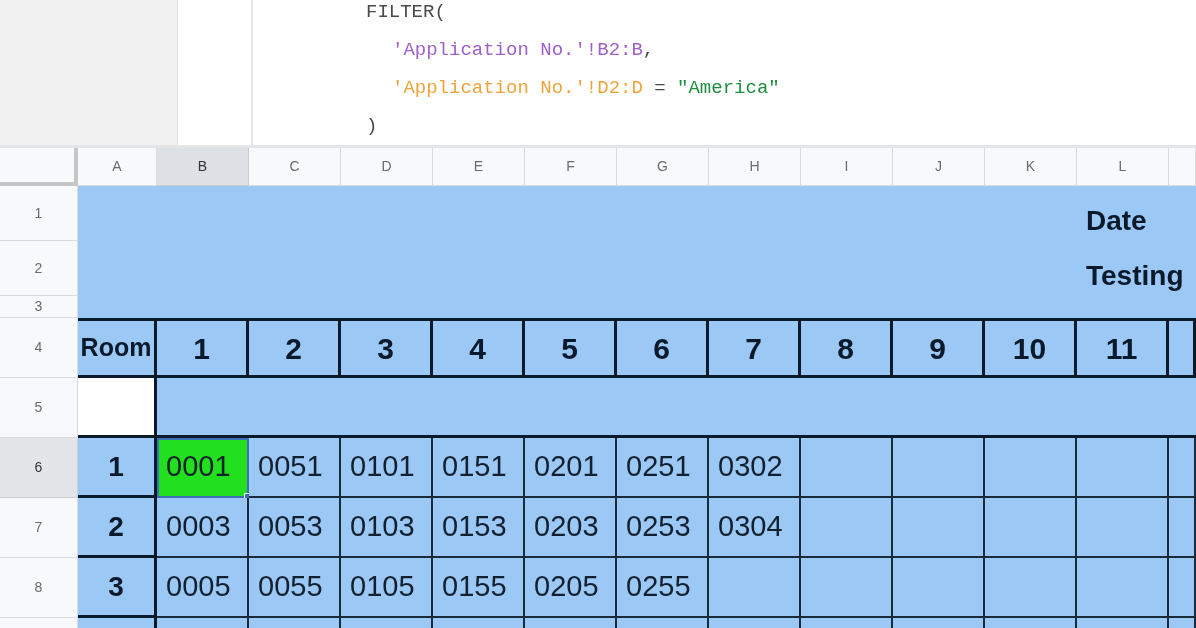  I want to click on table-cell: 0255, so click(663, 588).